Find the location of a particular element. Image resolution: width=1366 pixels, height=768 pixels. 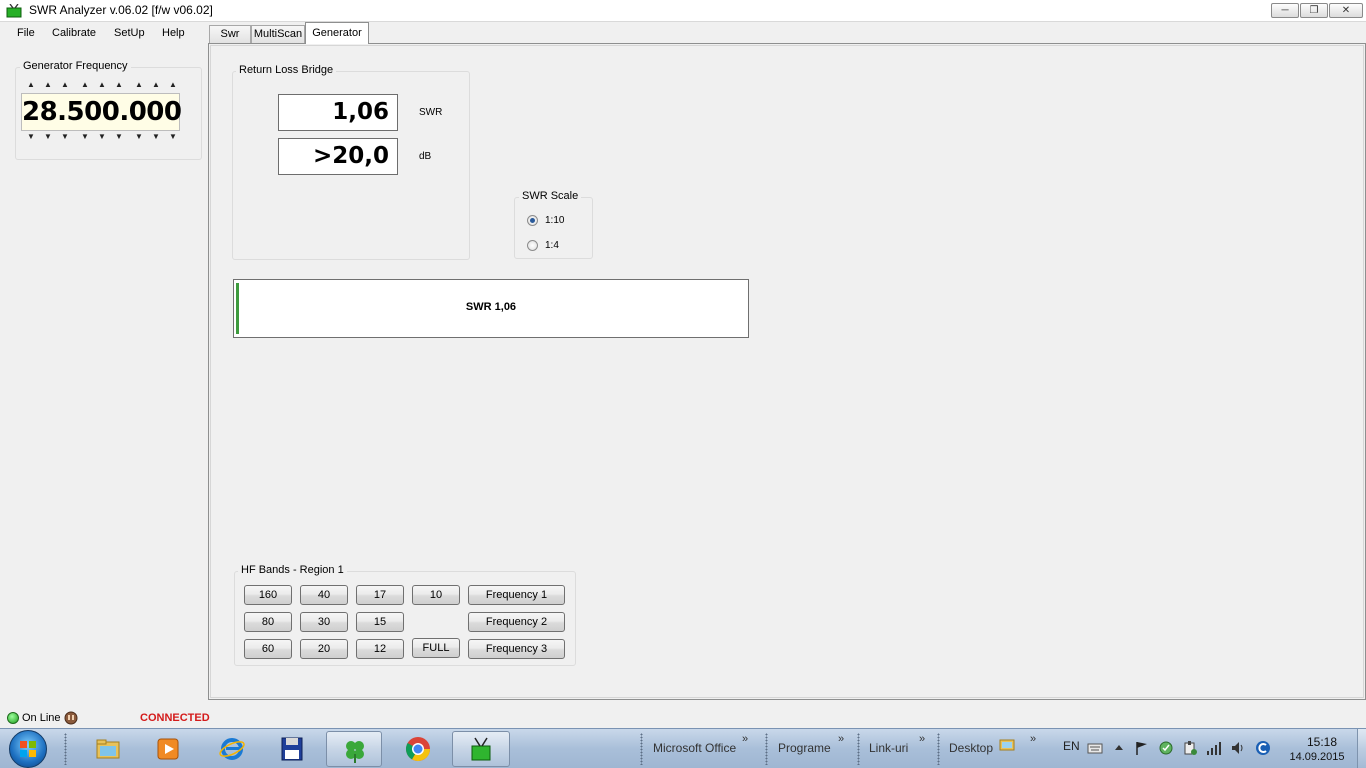

restore-button: ❐ is located at coordinates (1314, 10).